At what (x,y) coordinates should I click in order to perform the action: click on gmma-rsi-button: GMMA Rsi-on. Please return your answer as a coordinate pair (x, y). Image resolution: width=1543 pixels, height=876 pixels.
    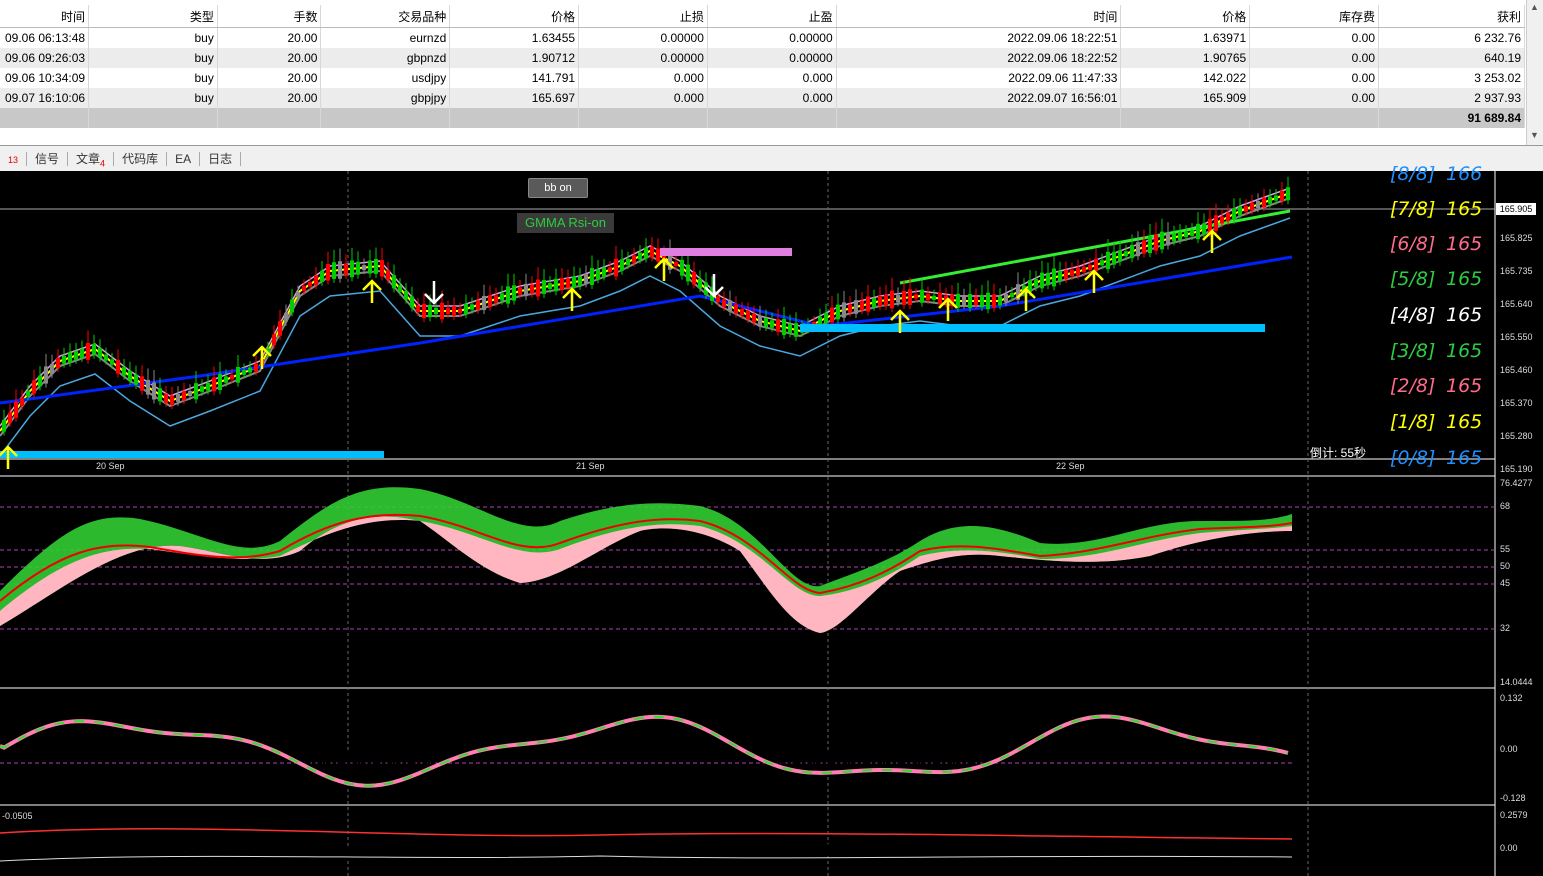
    Looking at the image, I should click on (565, 223).